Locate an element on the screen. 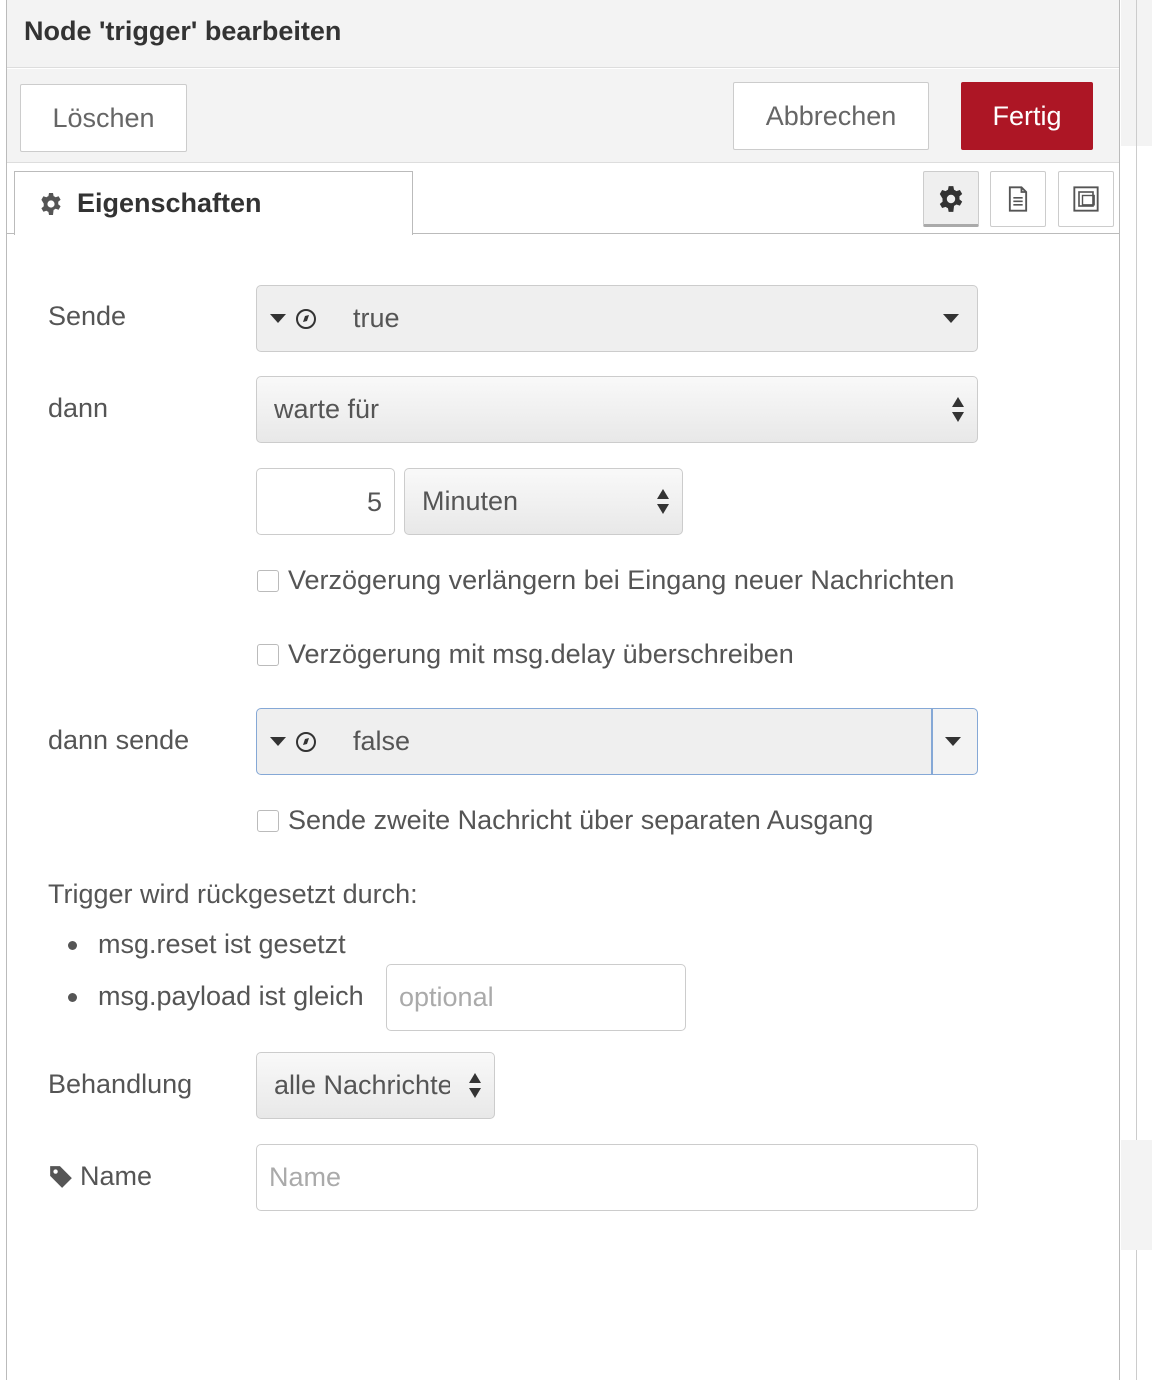  properties-tool-button is located at coordinates (951, 199).